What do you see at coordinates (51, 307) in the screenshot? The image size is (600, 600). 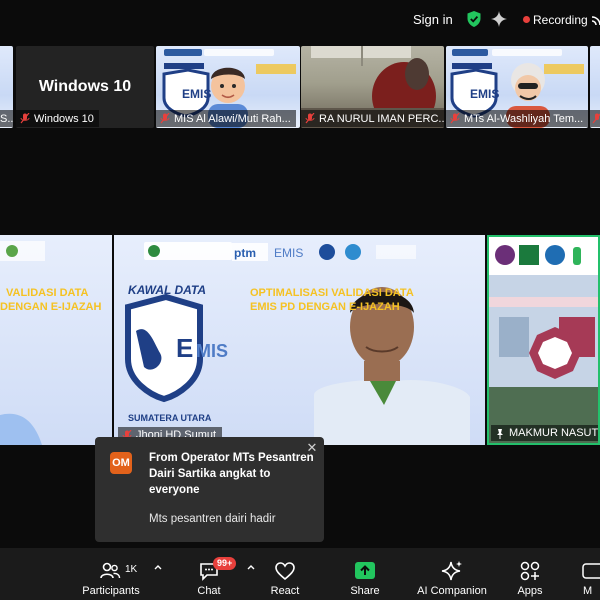 I see `slide-headline-line-2: DENGAN E-IJAZAH` at bounding box center [51, 307].